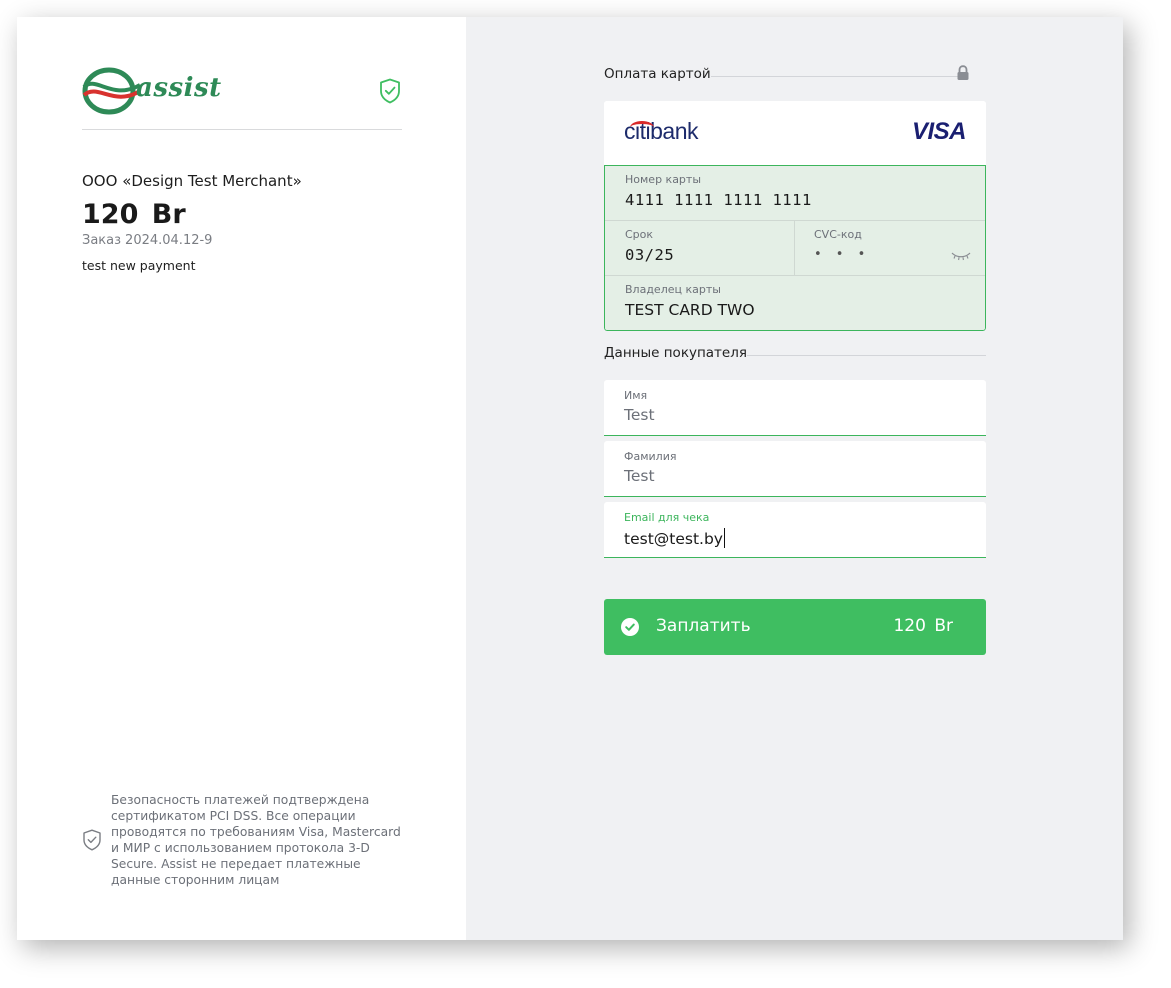 Image resolution: width=1171 pixels, height=988 pixels. I want to click on lock-icon, so click(963, 73).